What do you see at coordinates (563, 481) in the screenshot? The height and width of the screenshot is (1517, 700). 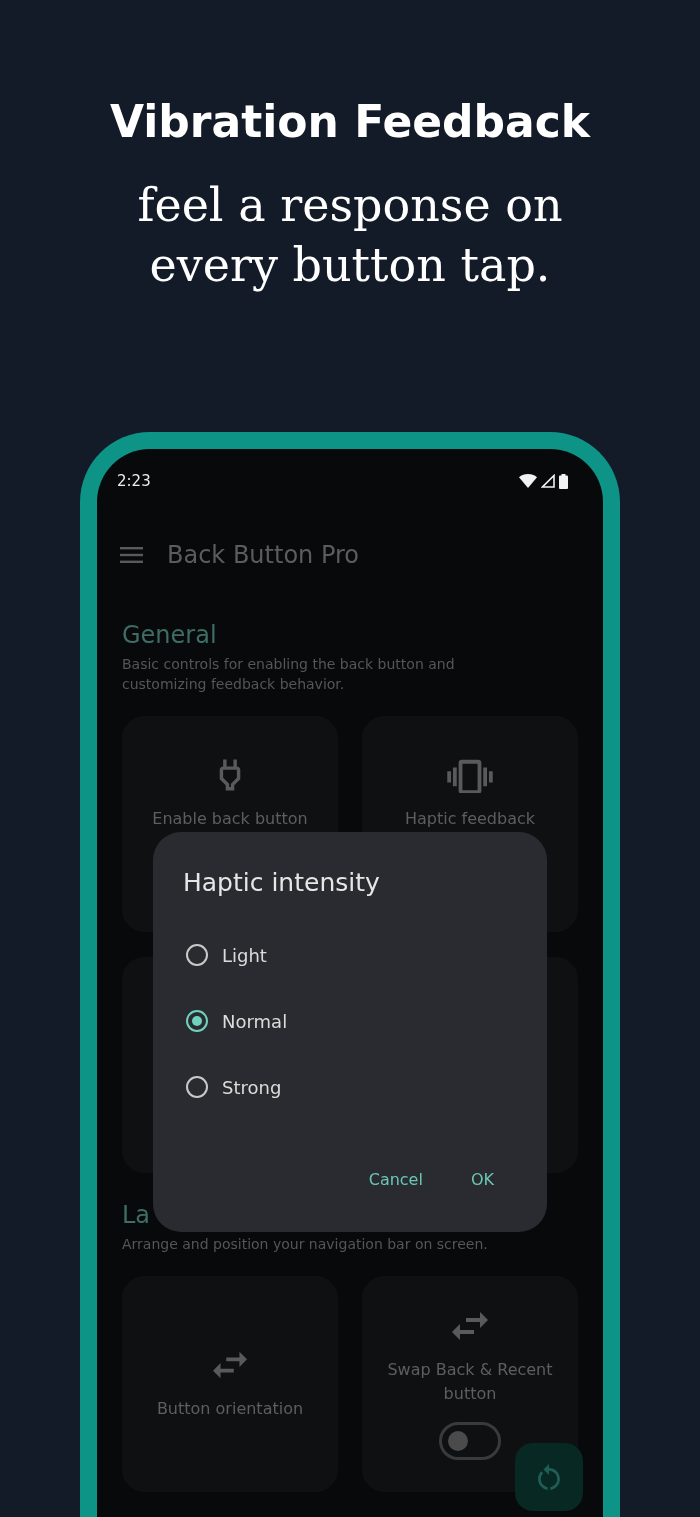 I see `battery-icon` at bounding box center [563, 481].